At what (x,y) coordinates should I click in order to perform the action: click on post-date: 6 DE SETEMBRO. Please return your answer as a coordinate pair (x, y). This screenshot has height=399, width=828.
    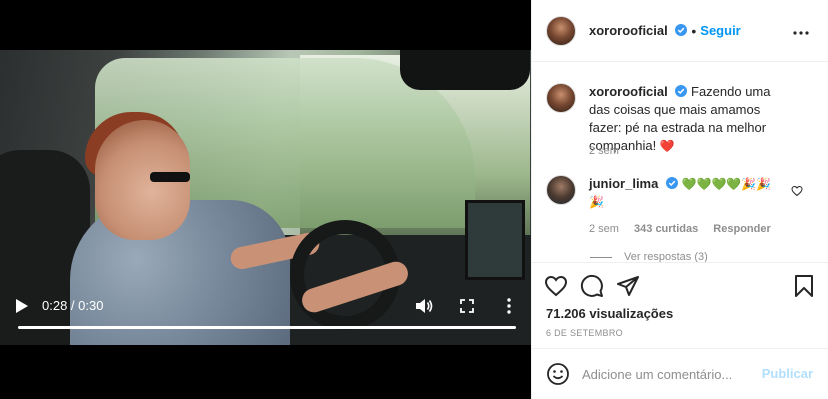
    Looking at the image, I should click on (584, 333).